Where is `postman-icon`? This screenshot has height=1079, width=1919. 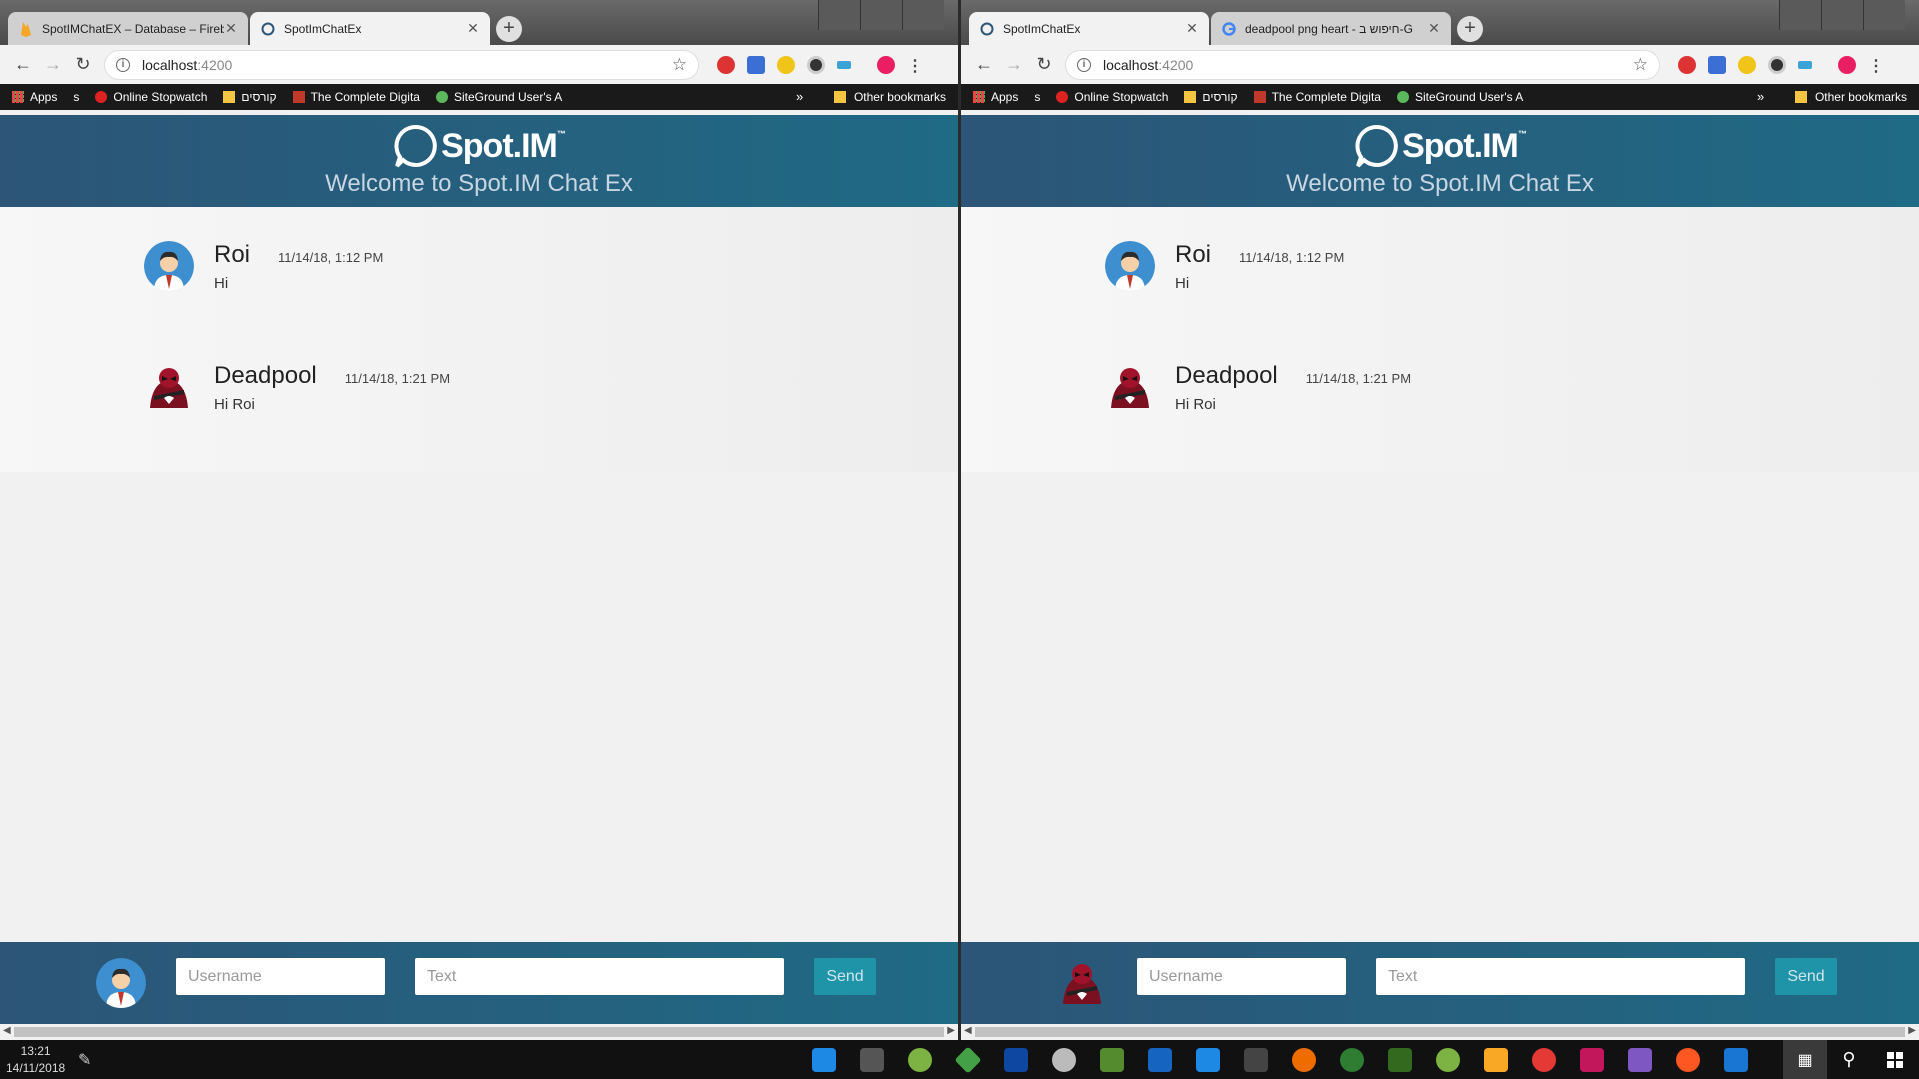 postman-icon is located at coordinates (1688, 1059).